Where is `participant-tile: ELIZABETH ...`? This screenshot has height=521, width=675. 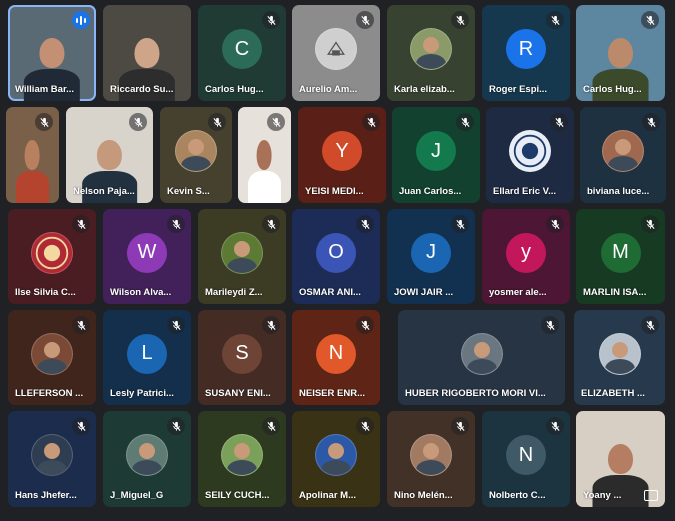 participant-tile: ELIZABETH ... is located at coordinates (619, 357).